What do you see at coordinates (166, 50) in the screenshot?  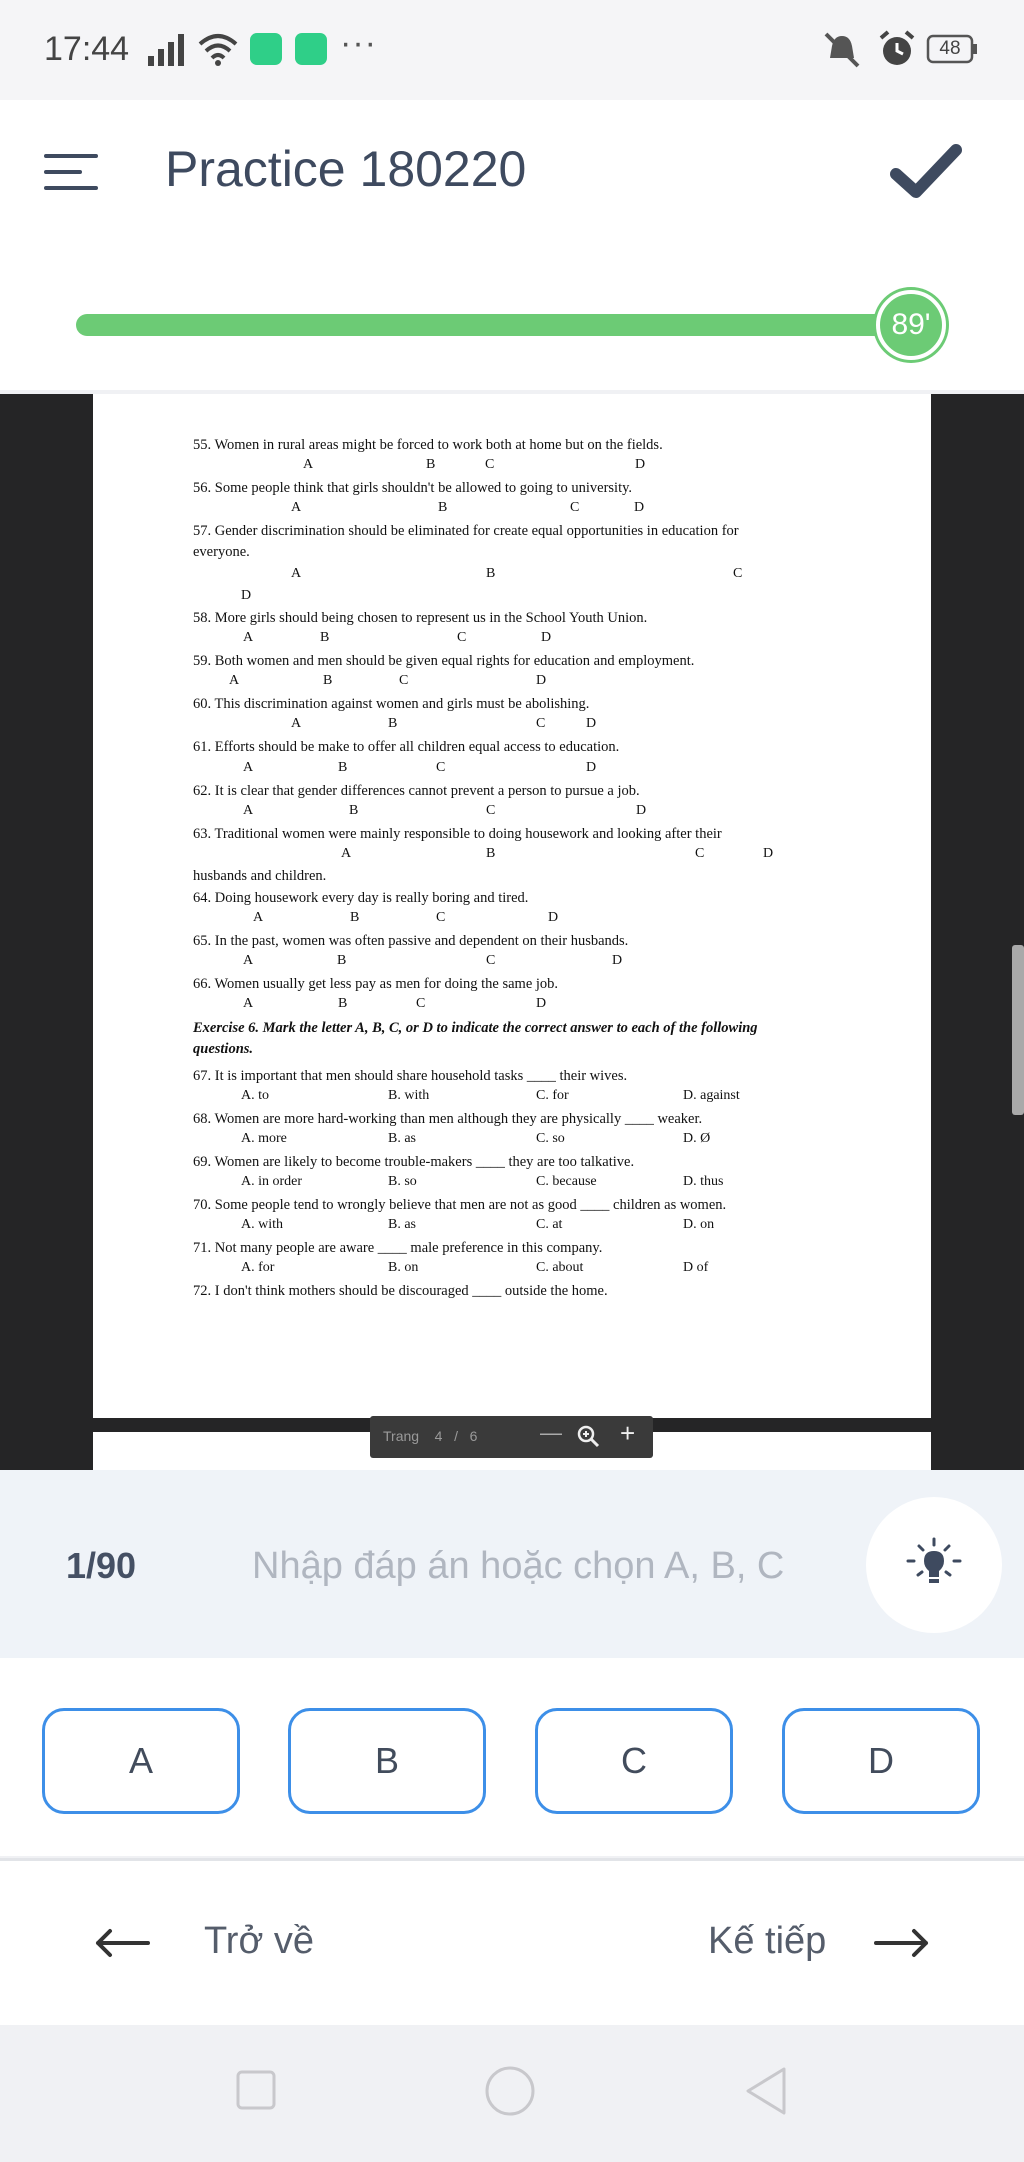 I see `signal-icon` at bounding box center [166, 50].